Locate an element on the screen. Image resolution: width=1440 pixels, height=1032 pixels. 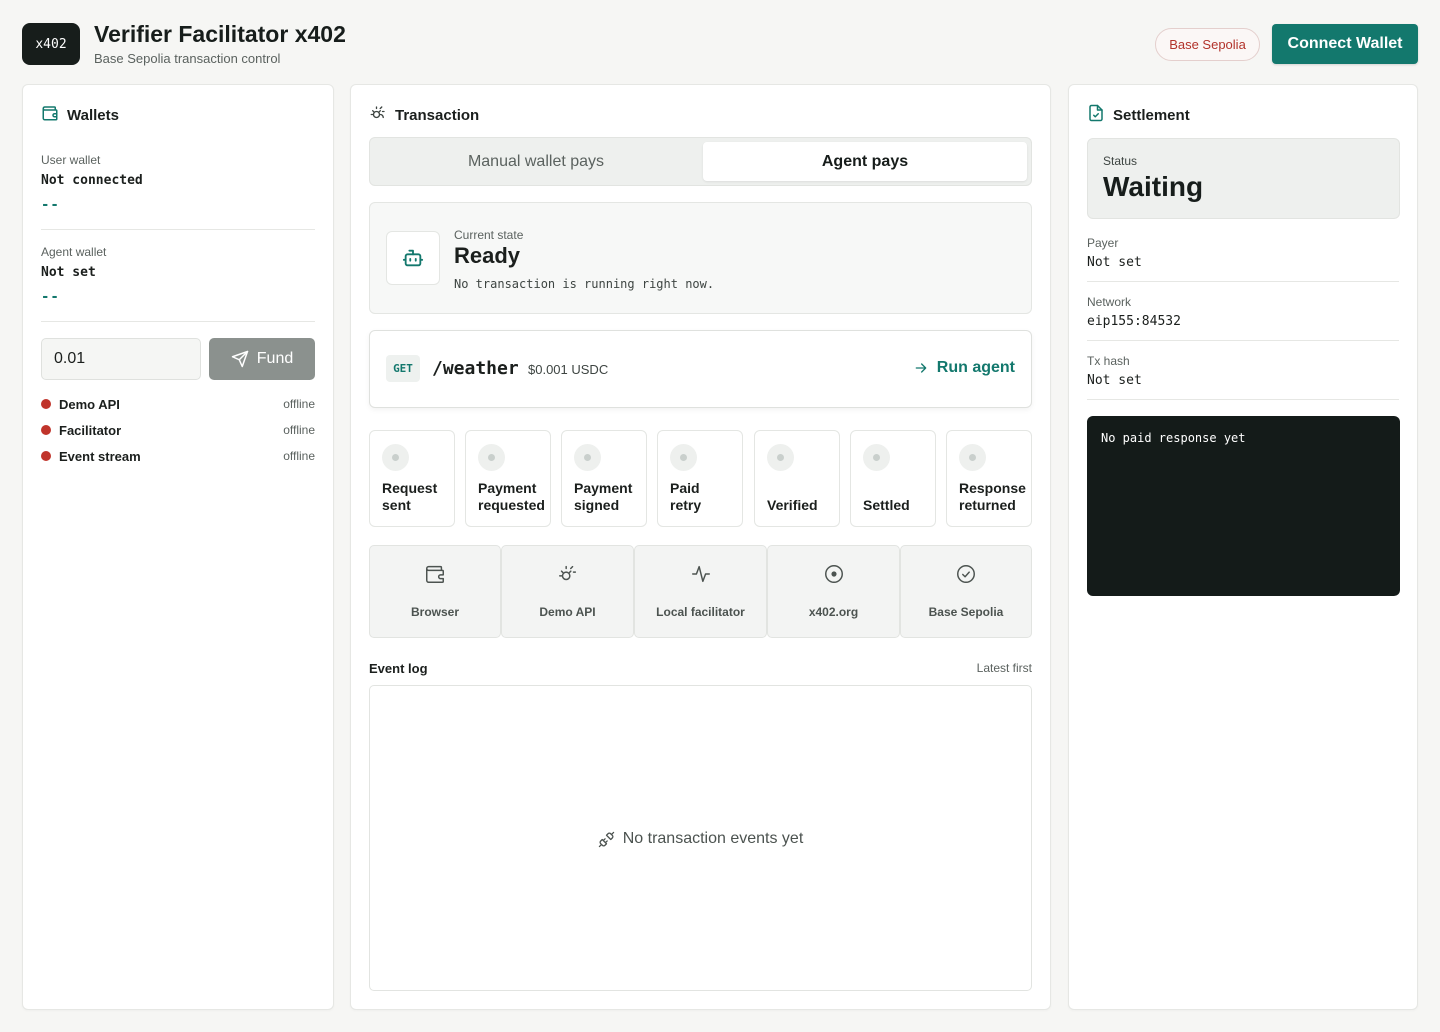
node-label: Local facilitator is located at coordinates (700, 612).